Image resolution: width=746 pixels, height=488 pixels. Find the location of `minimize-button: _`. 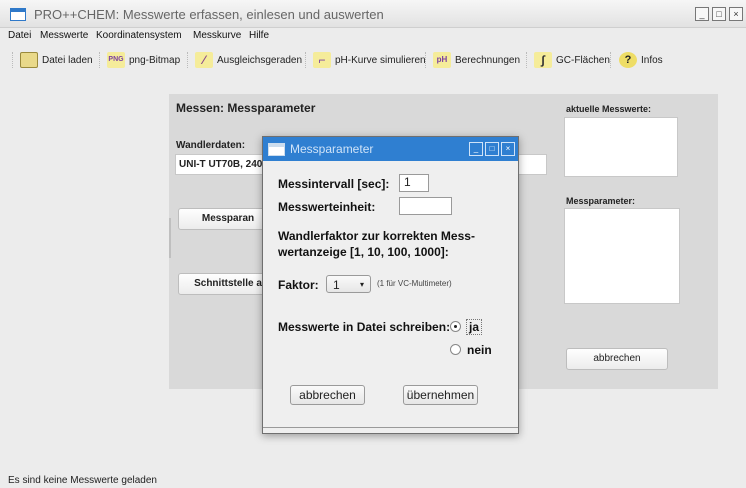

minimize-button: _ is located at coordinates (702, 14).